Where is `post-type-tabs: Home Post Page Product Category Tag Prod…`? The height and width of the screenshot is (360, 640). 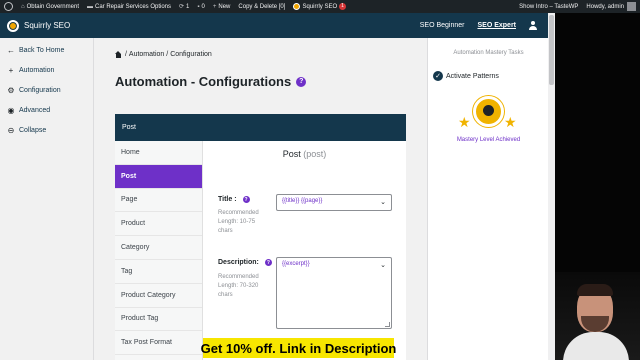 post-type-tabs: Home Post Page Product Category Tag Prod… is located at coordinates (159, 250).